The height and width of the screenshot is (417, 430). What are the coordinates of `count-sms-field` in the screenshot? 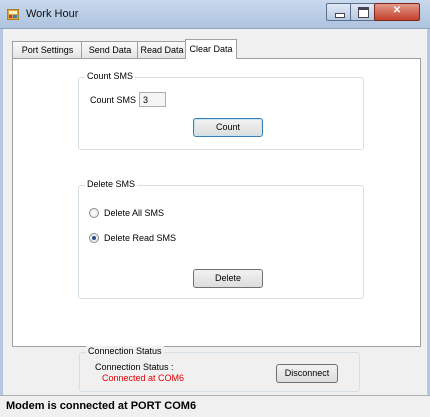 It's located at (152, 99).